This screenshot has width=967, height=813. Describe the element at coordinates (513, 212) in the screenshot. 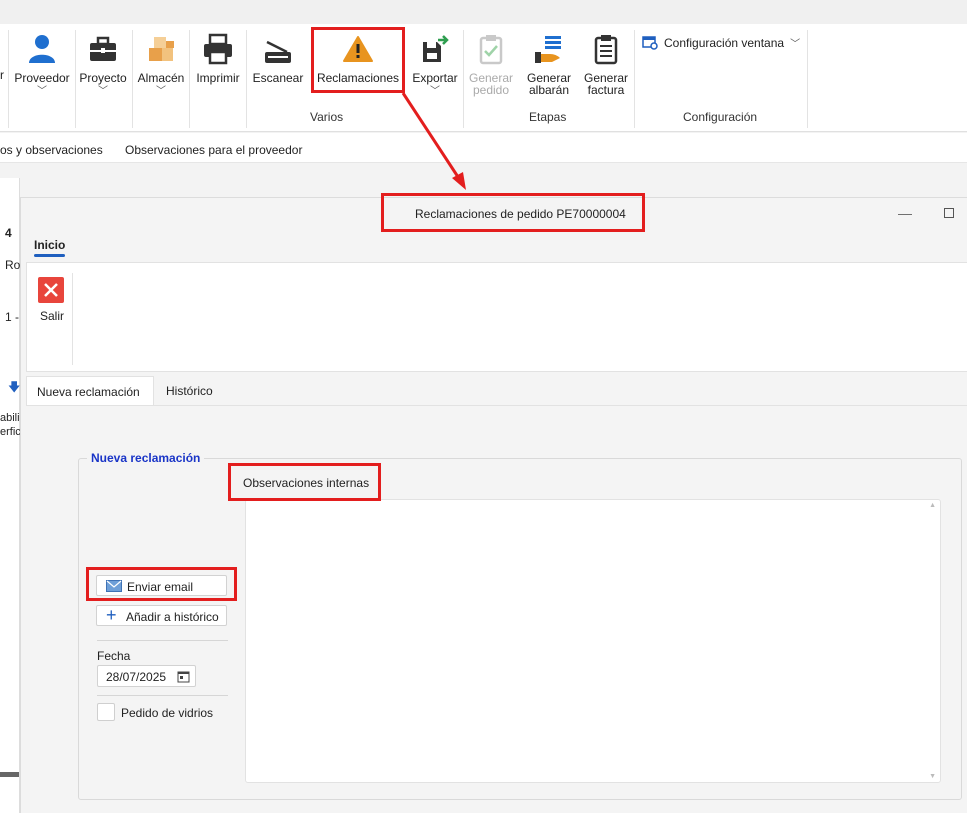

I see `highlight-dialog-title` at that location.